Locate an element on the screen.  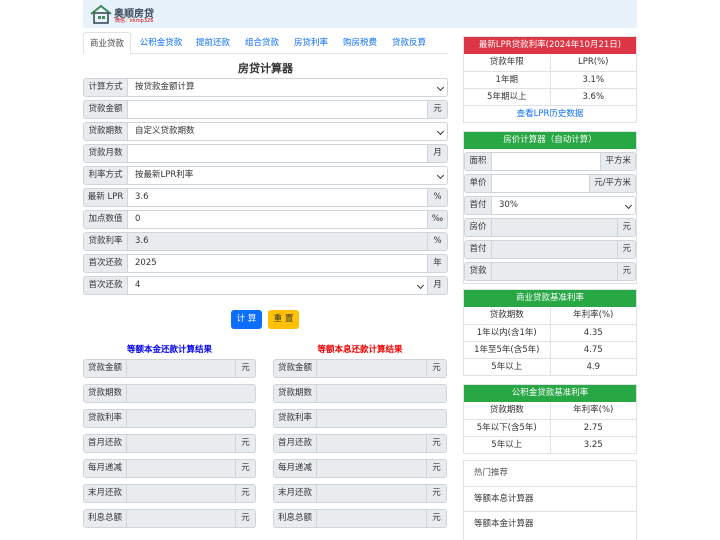
down-payment-ratio-row: 首付 30% is located at coordinates (550, 205).